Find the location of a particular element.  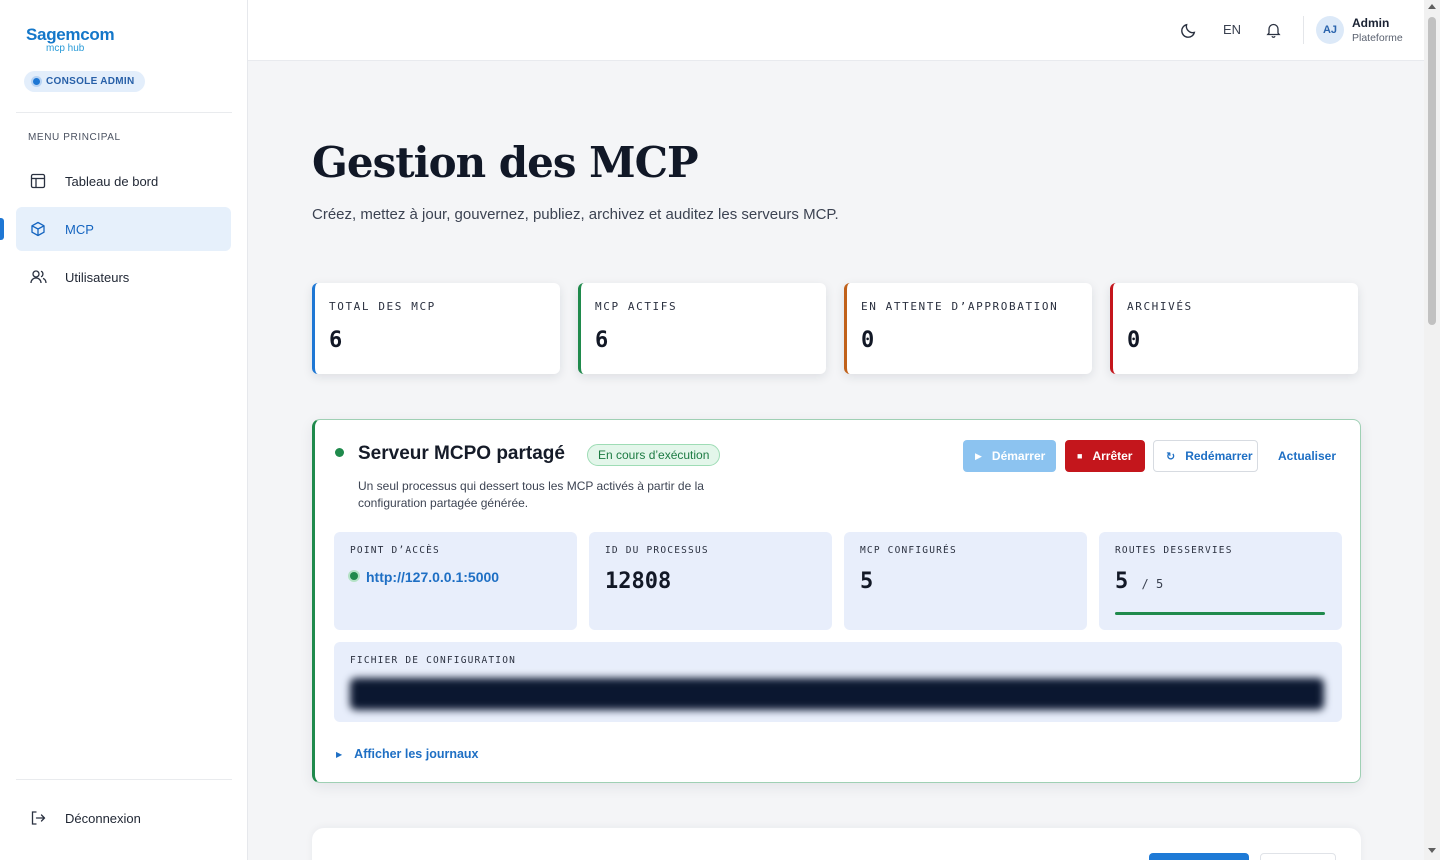

sidebar-item-label: Utilisateurs is located at coordinates (97, 277).